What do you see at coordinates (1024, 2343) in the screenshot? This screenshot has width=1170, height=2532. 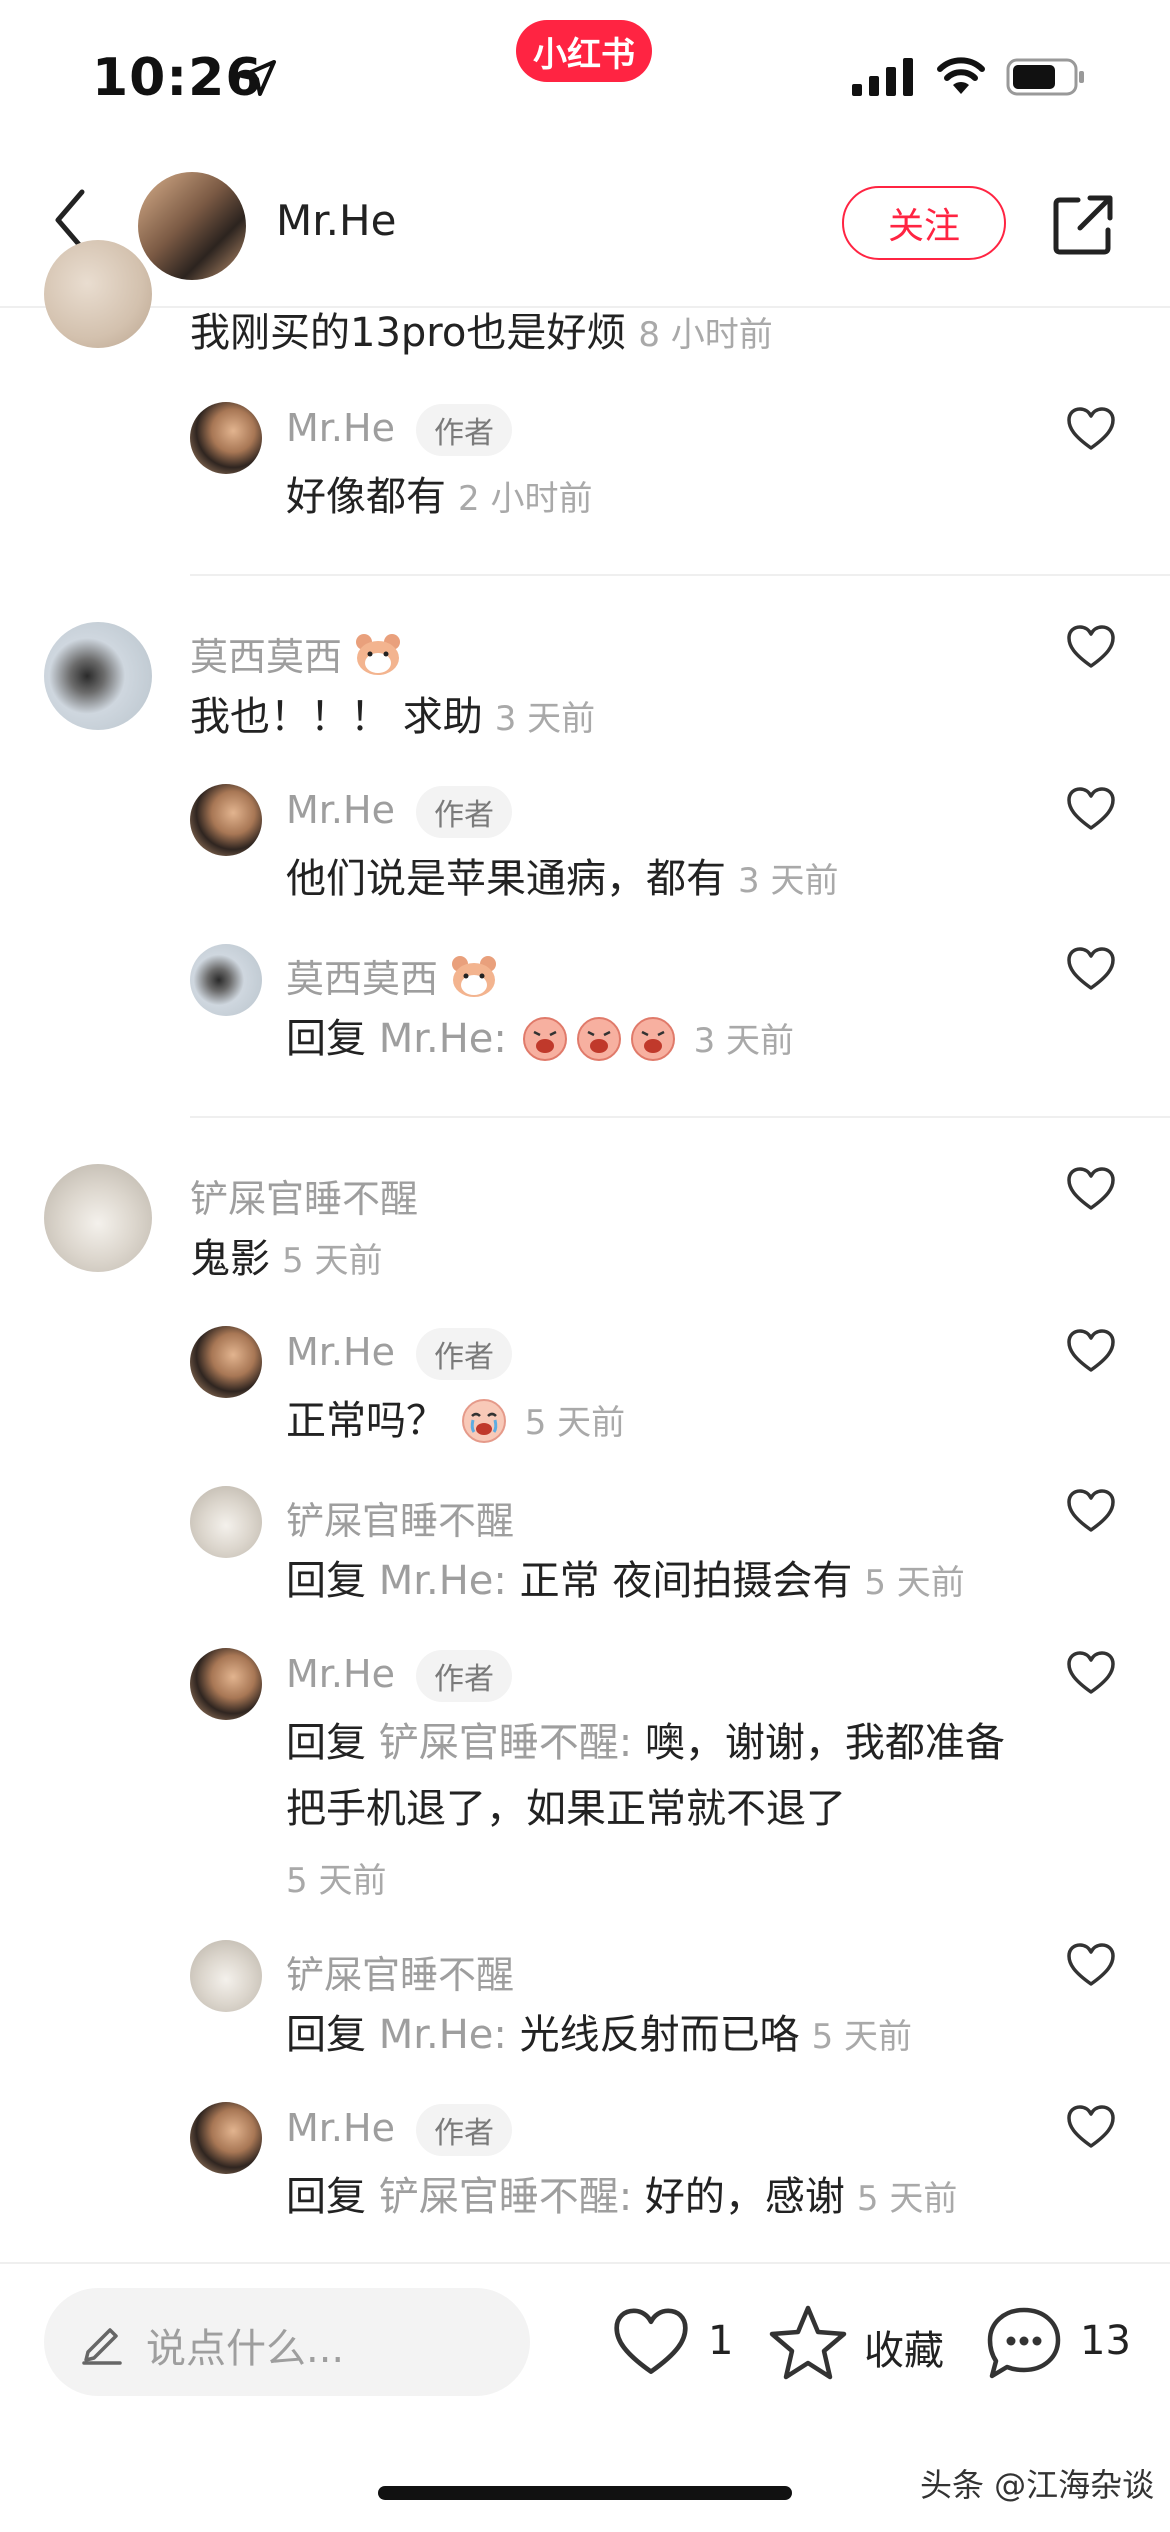 I see `comment-bubble-icon` at bounding box center [1024, 2343].